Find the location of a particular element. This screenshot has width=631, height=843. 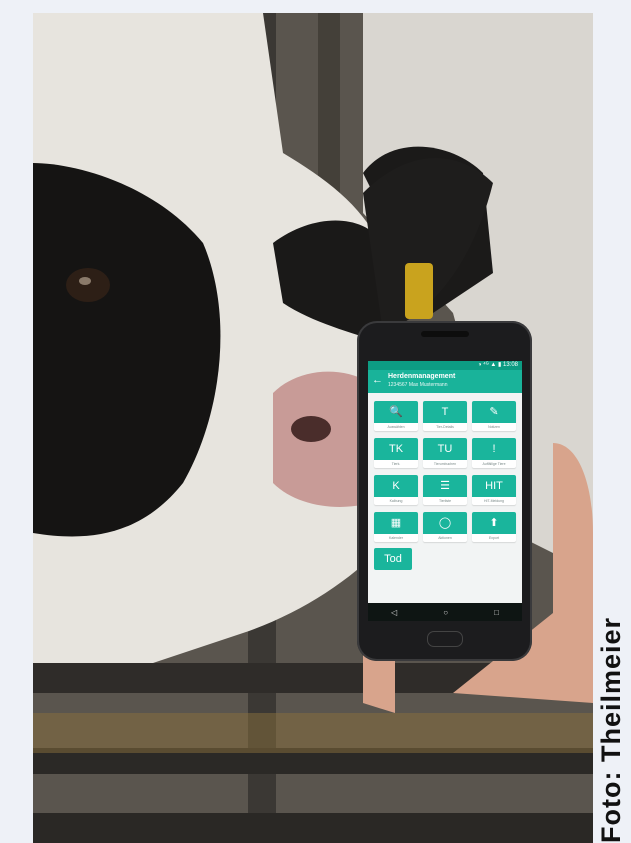

android-nav-bar: ◁ ○ □ is located at coordinates (445, 612).